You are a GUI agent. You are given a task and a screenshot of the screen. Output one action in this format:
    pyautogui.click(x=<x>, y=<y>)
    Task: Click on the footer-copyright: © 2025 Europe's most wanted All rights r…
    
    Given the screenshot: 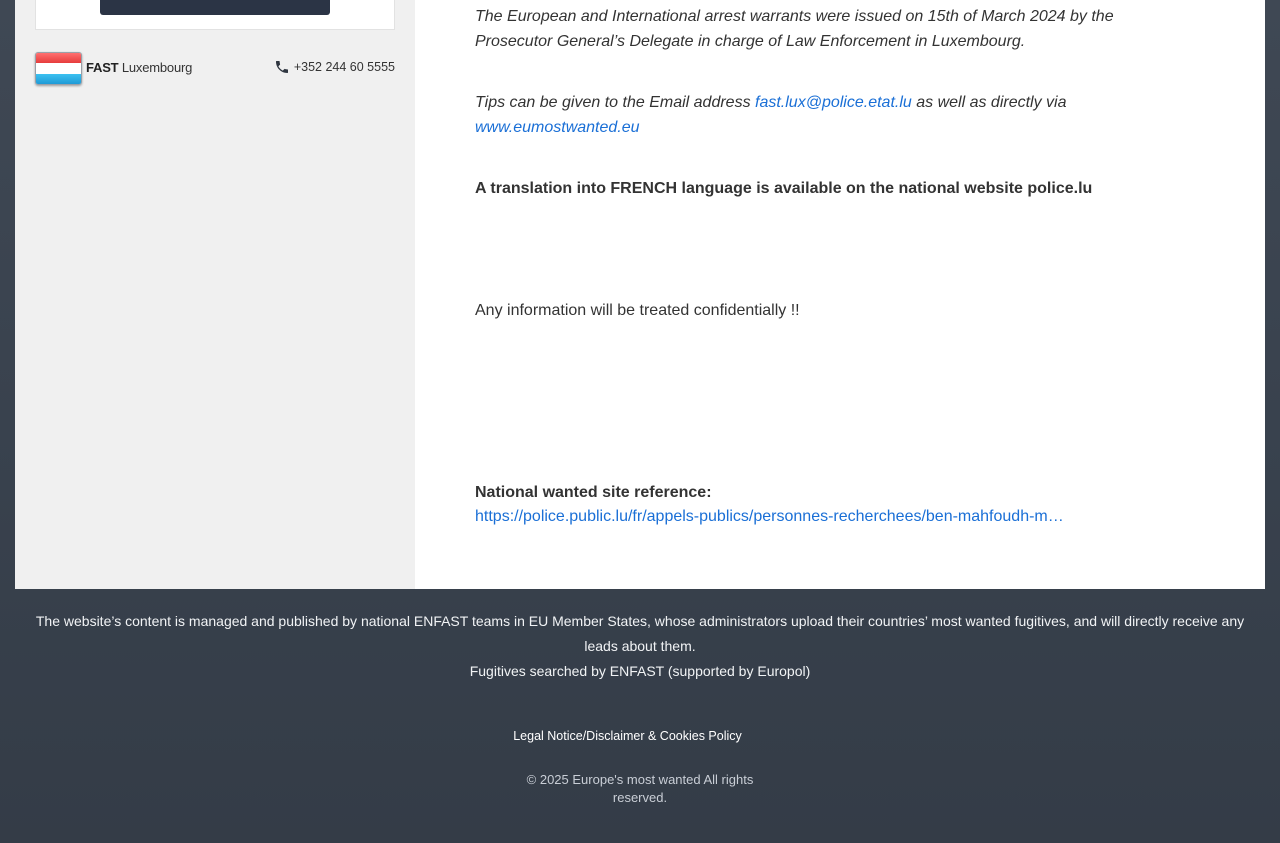 What is the action you would take?
    pyautogui.click(x=640, y=788)
    